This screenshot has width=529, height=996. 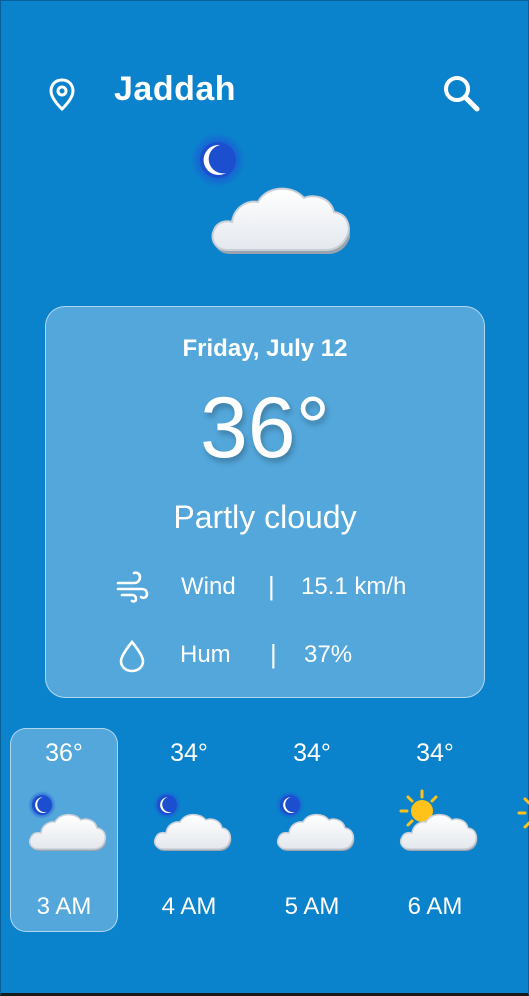 What do you see at coordinates (264, 92) in the screenshot?
I see `top-bar: Jaddah` at bounding box center [264, 92].